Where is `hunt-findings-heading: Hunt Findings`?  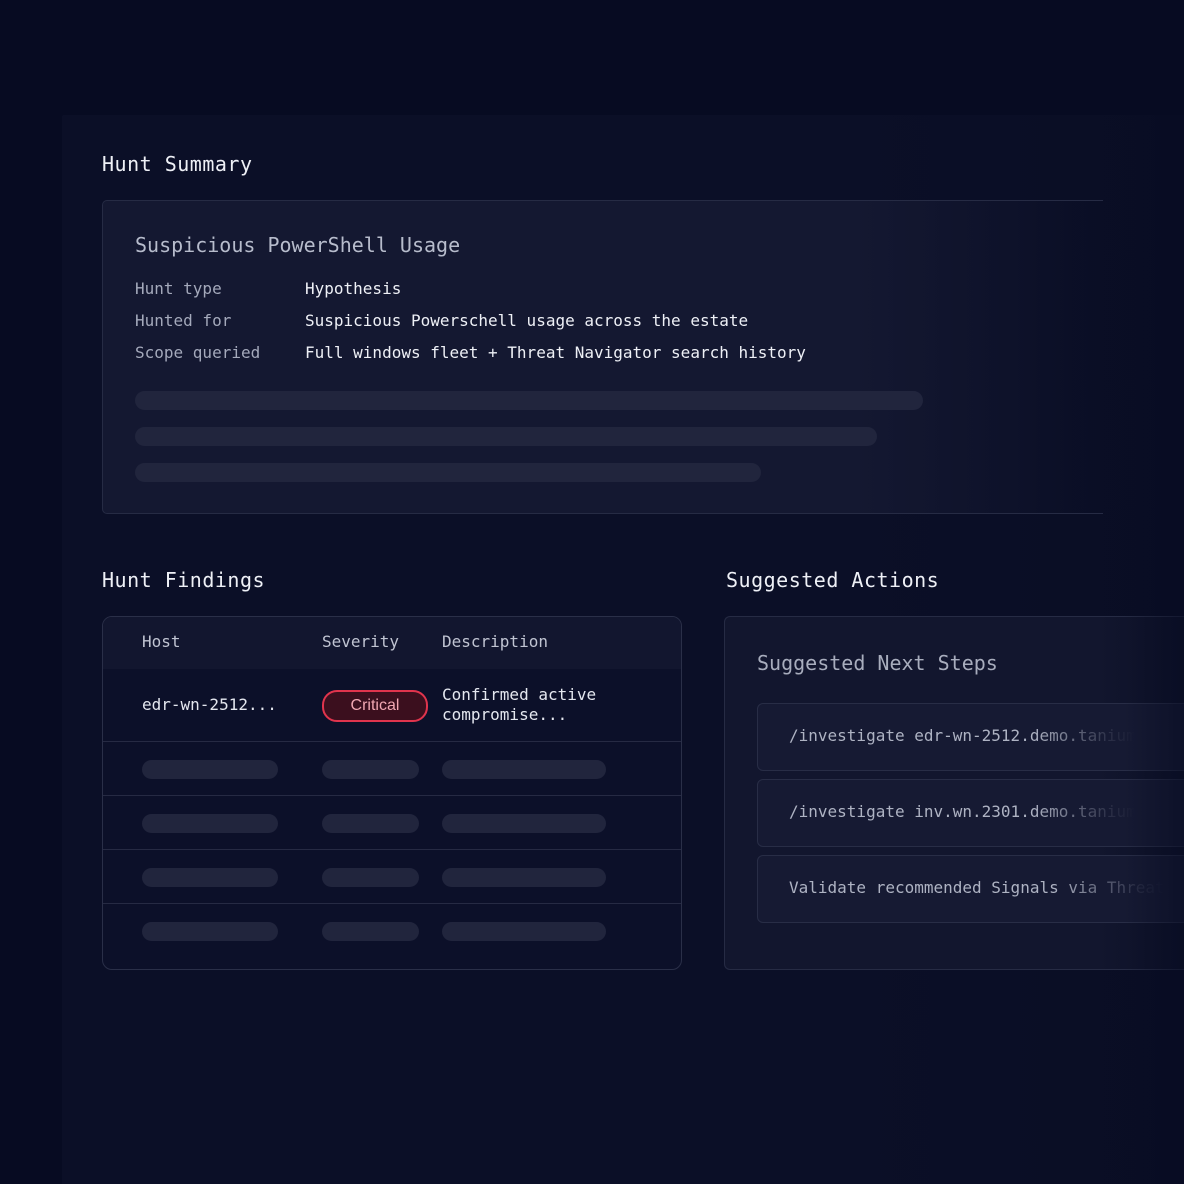 hunt-findings-heading: Hunt Findings is located at coordinates (184, 580).